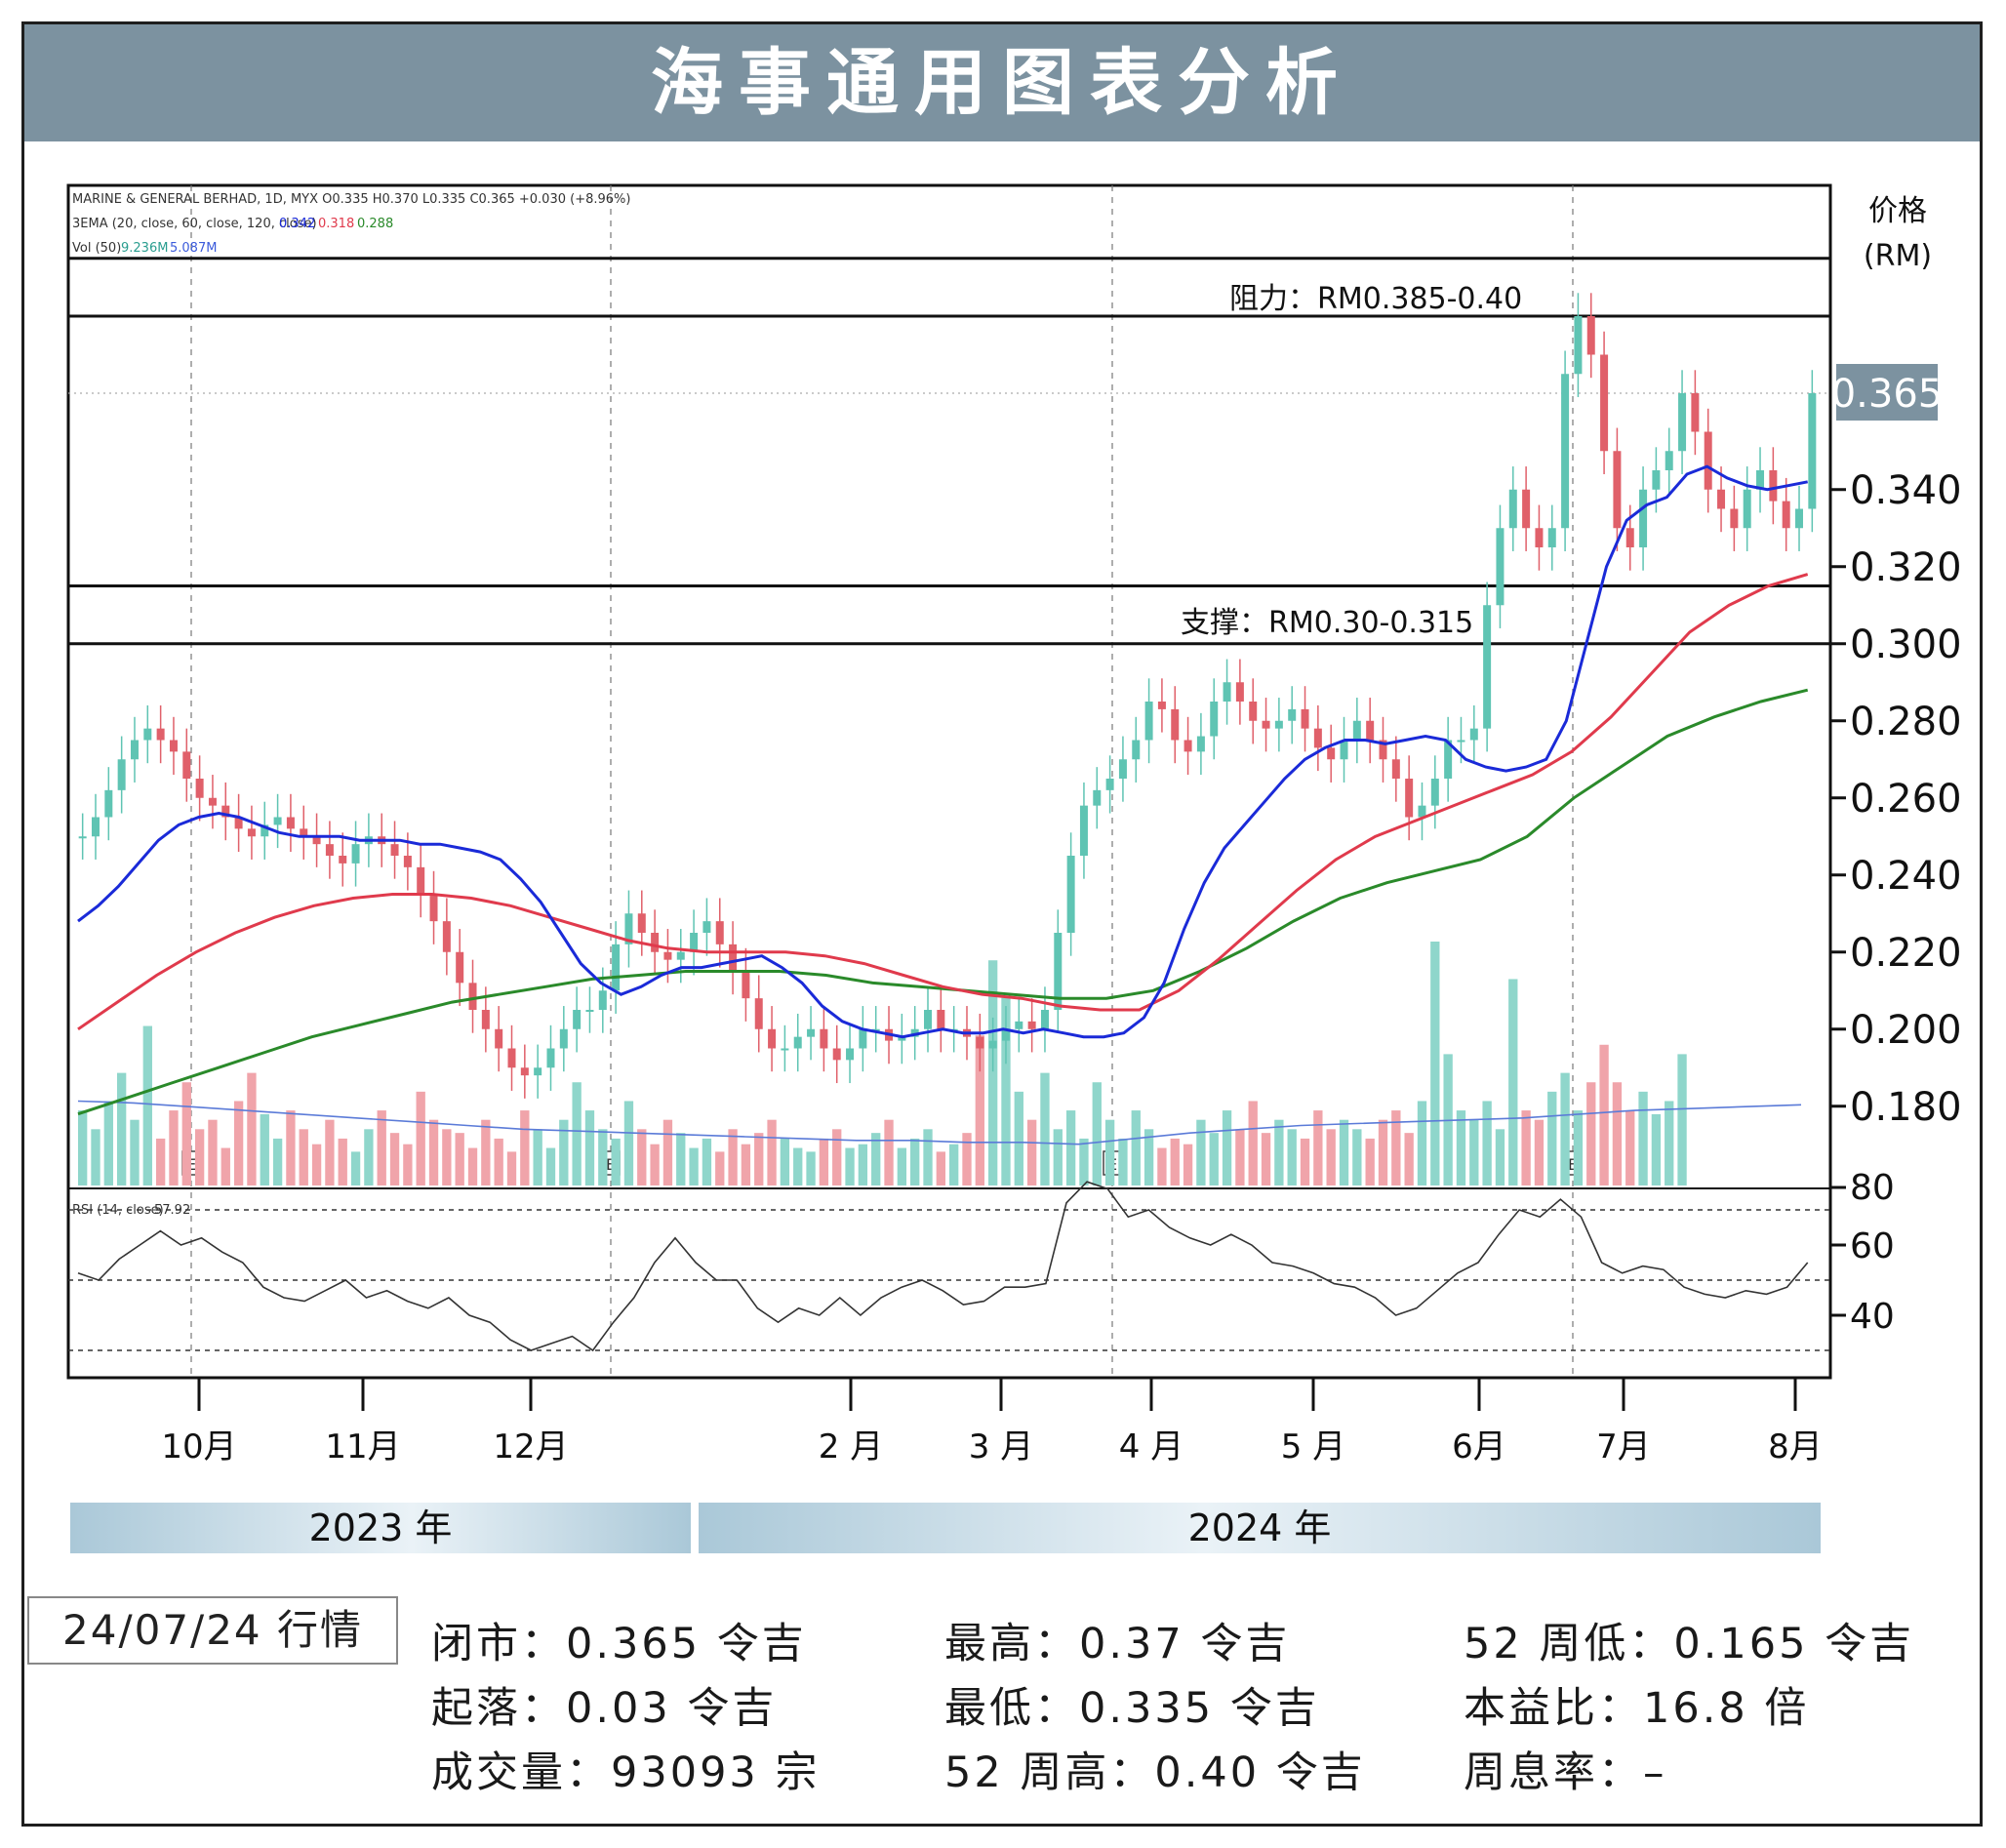 The image size is (2006, 1848). I want to click on resistance-label: 阻力：RM0.385-0.40, so click(1376, 299).